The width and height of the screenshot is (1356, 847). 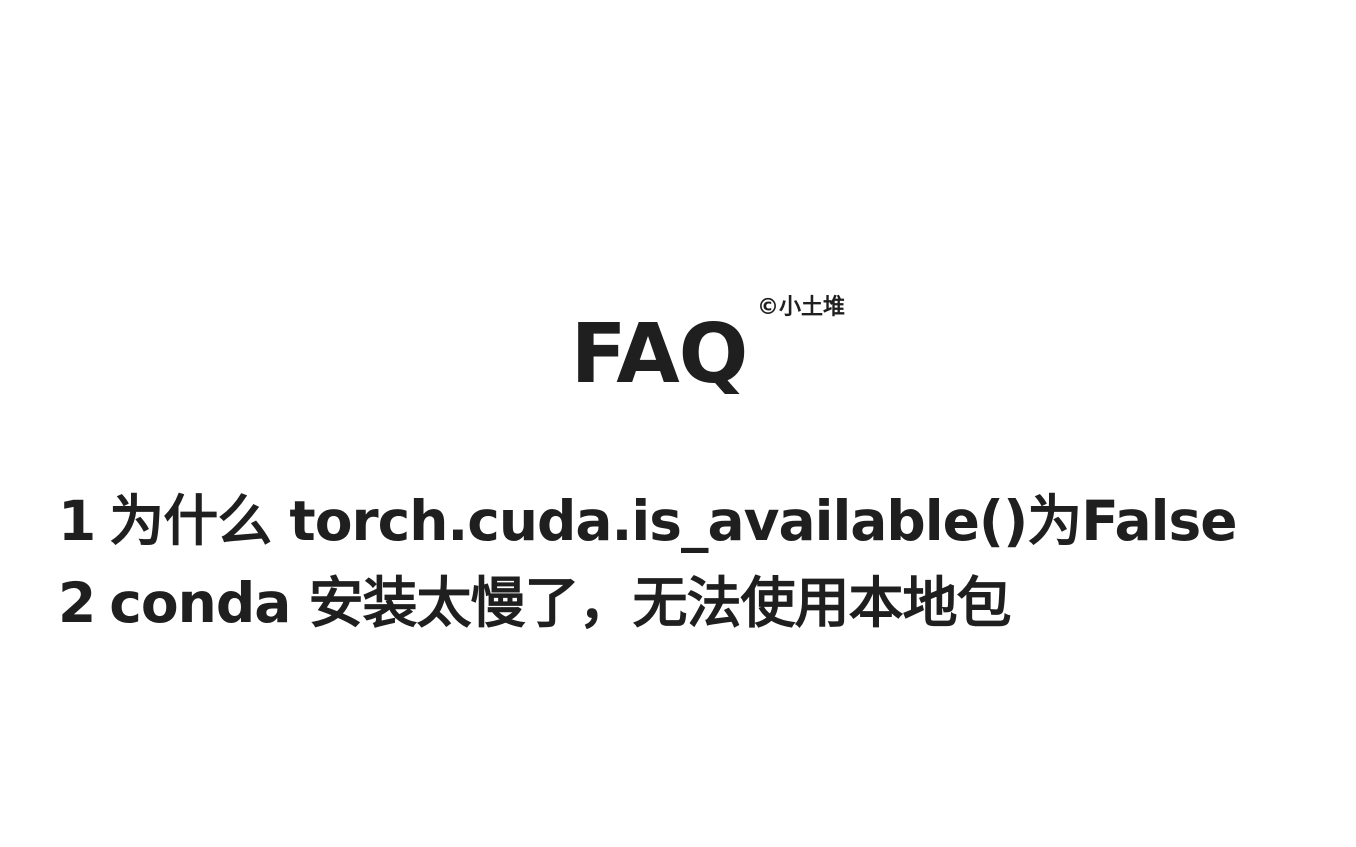 What do you see at coordinates (801, 307) in the screenshot?
I see `copyright-watermark: ©小土堆` at bounding box center [801, 307].